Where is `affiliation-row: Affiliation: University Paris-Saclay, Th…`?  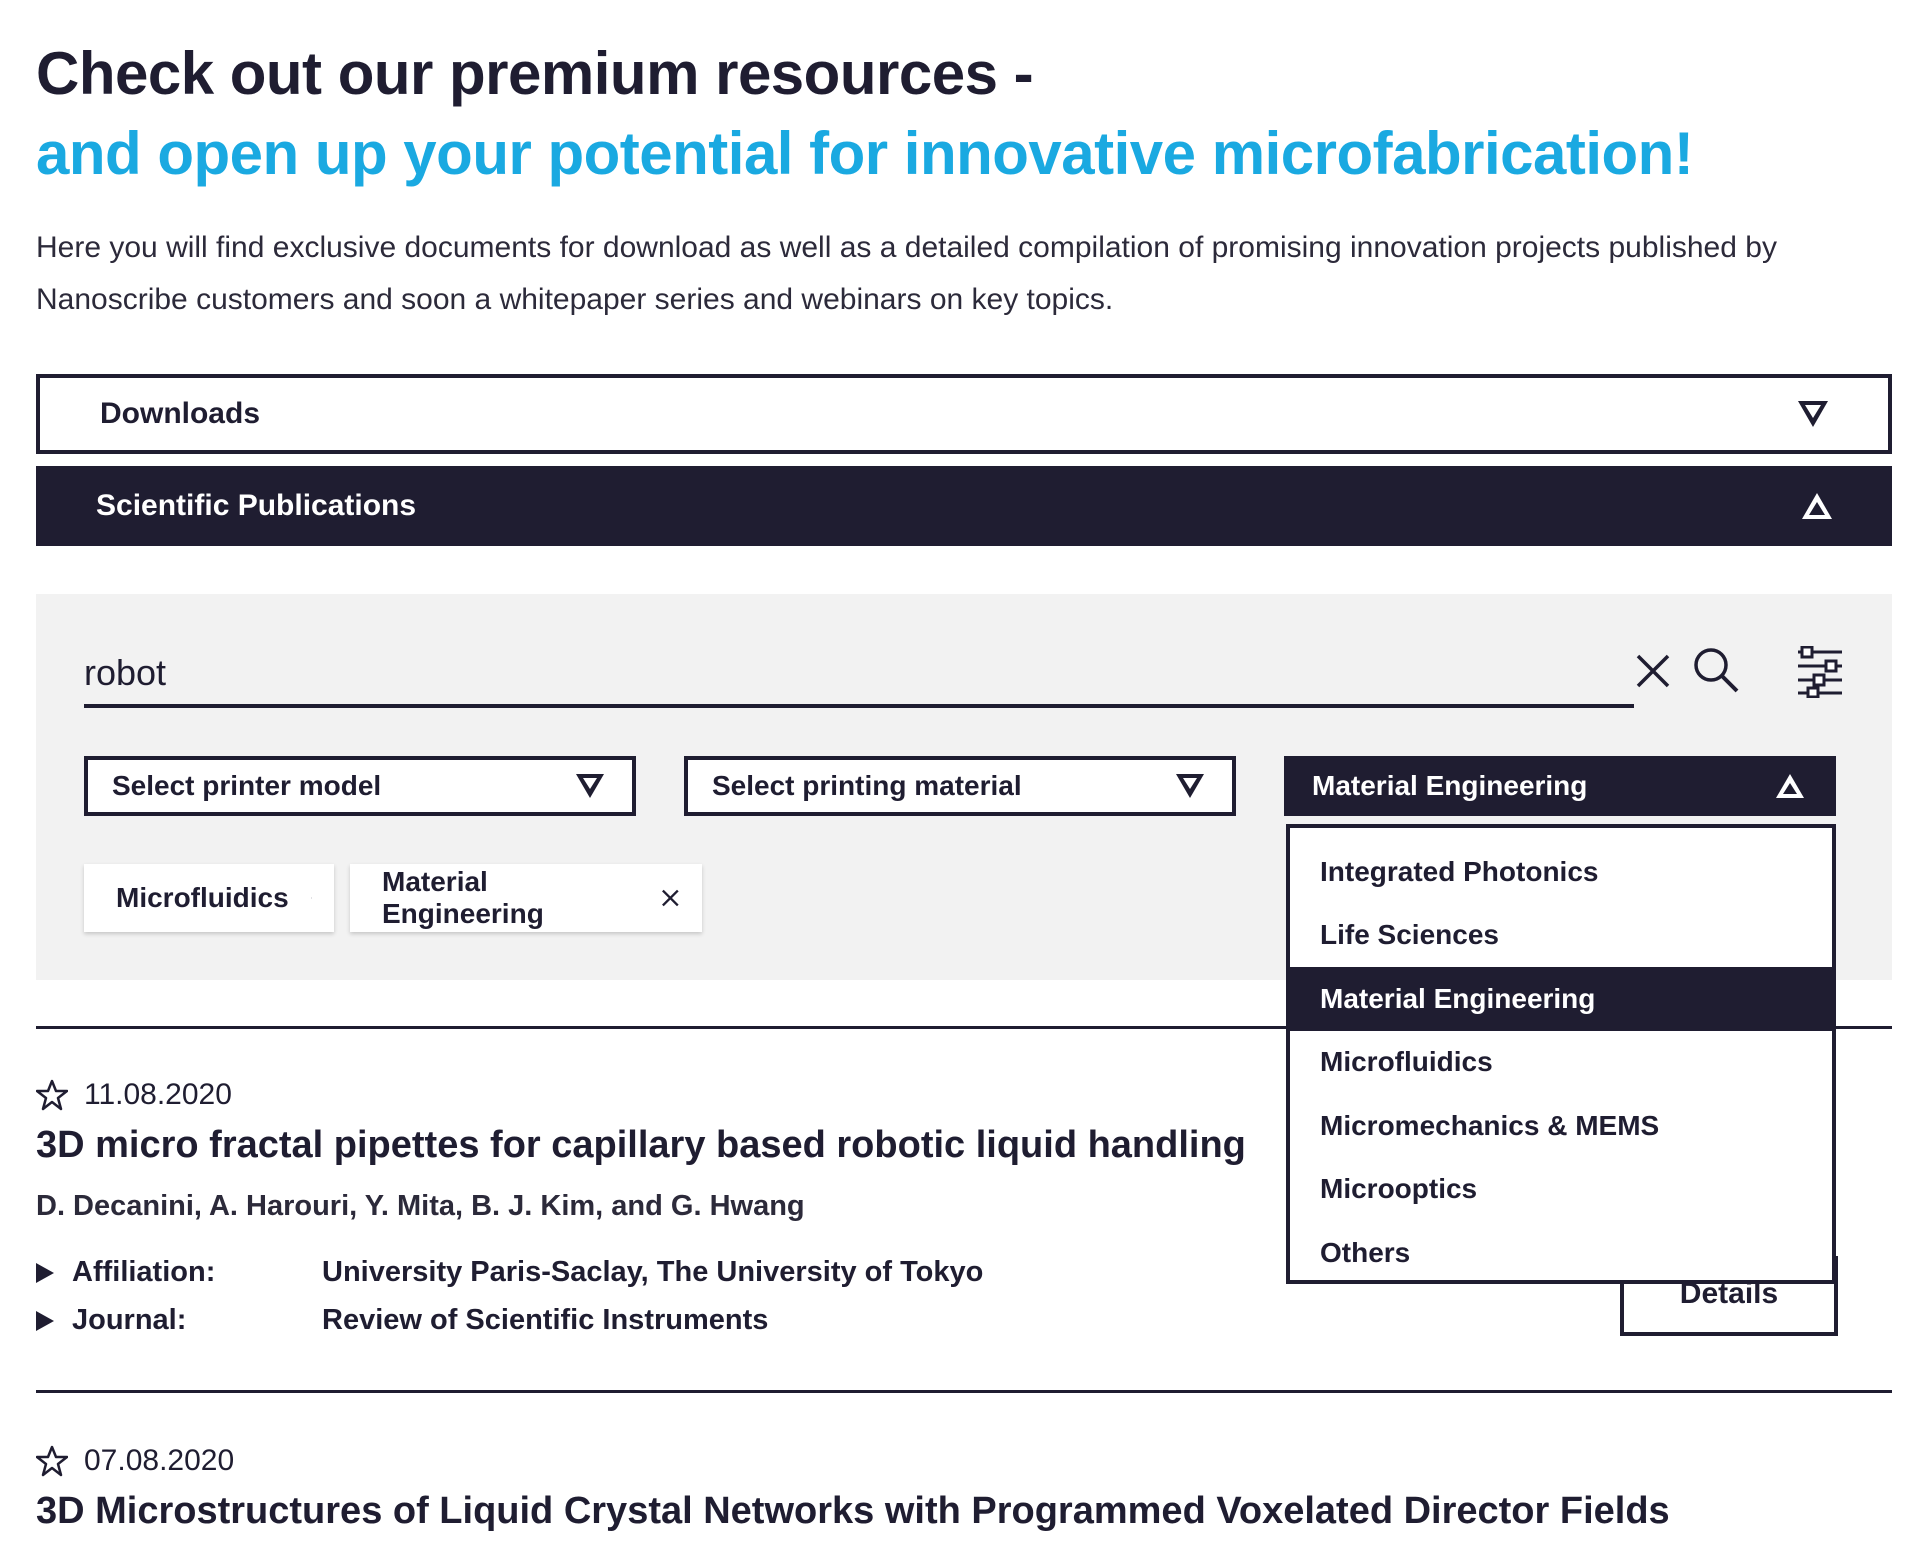
affiliation-row: Affiliation: University Paris-Saclay, Th… is located at coordinates (509, 1272).